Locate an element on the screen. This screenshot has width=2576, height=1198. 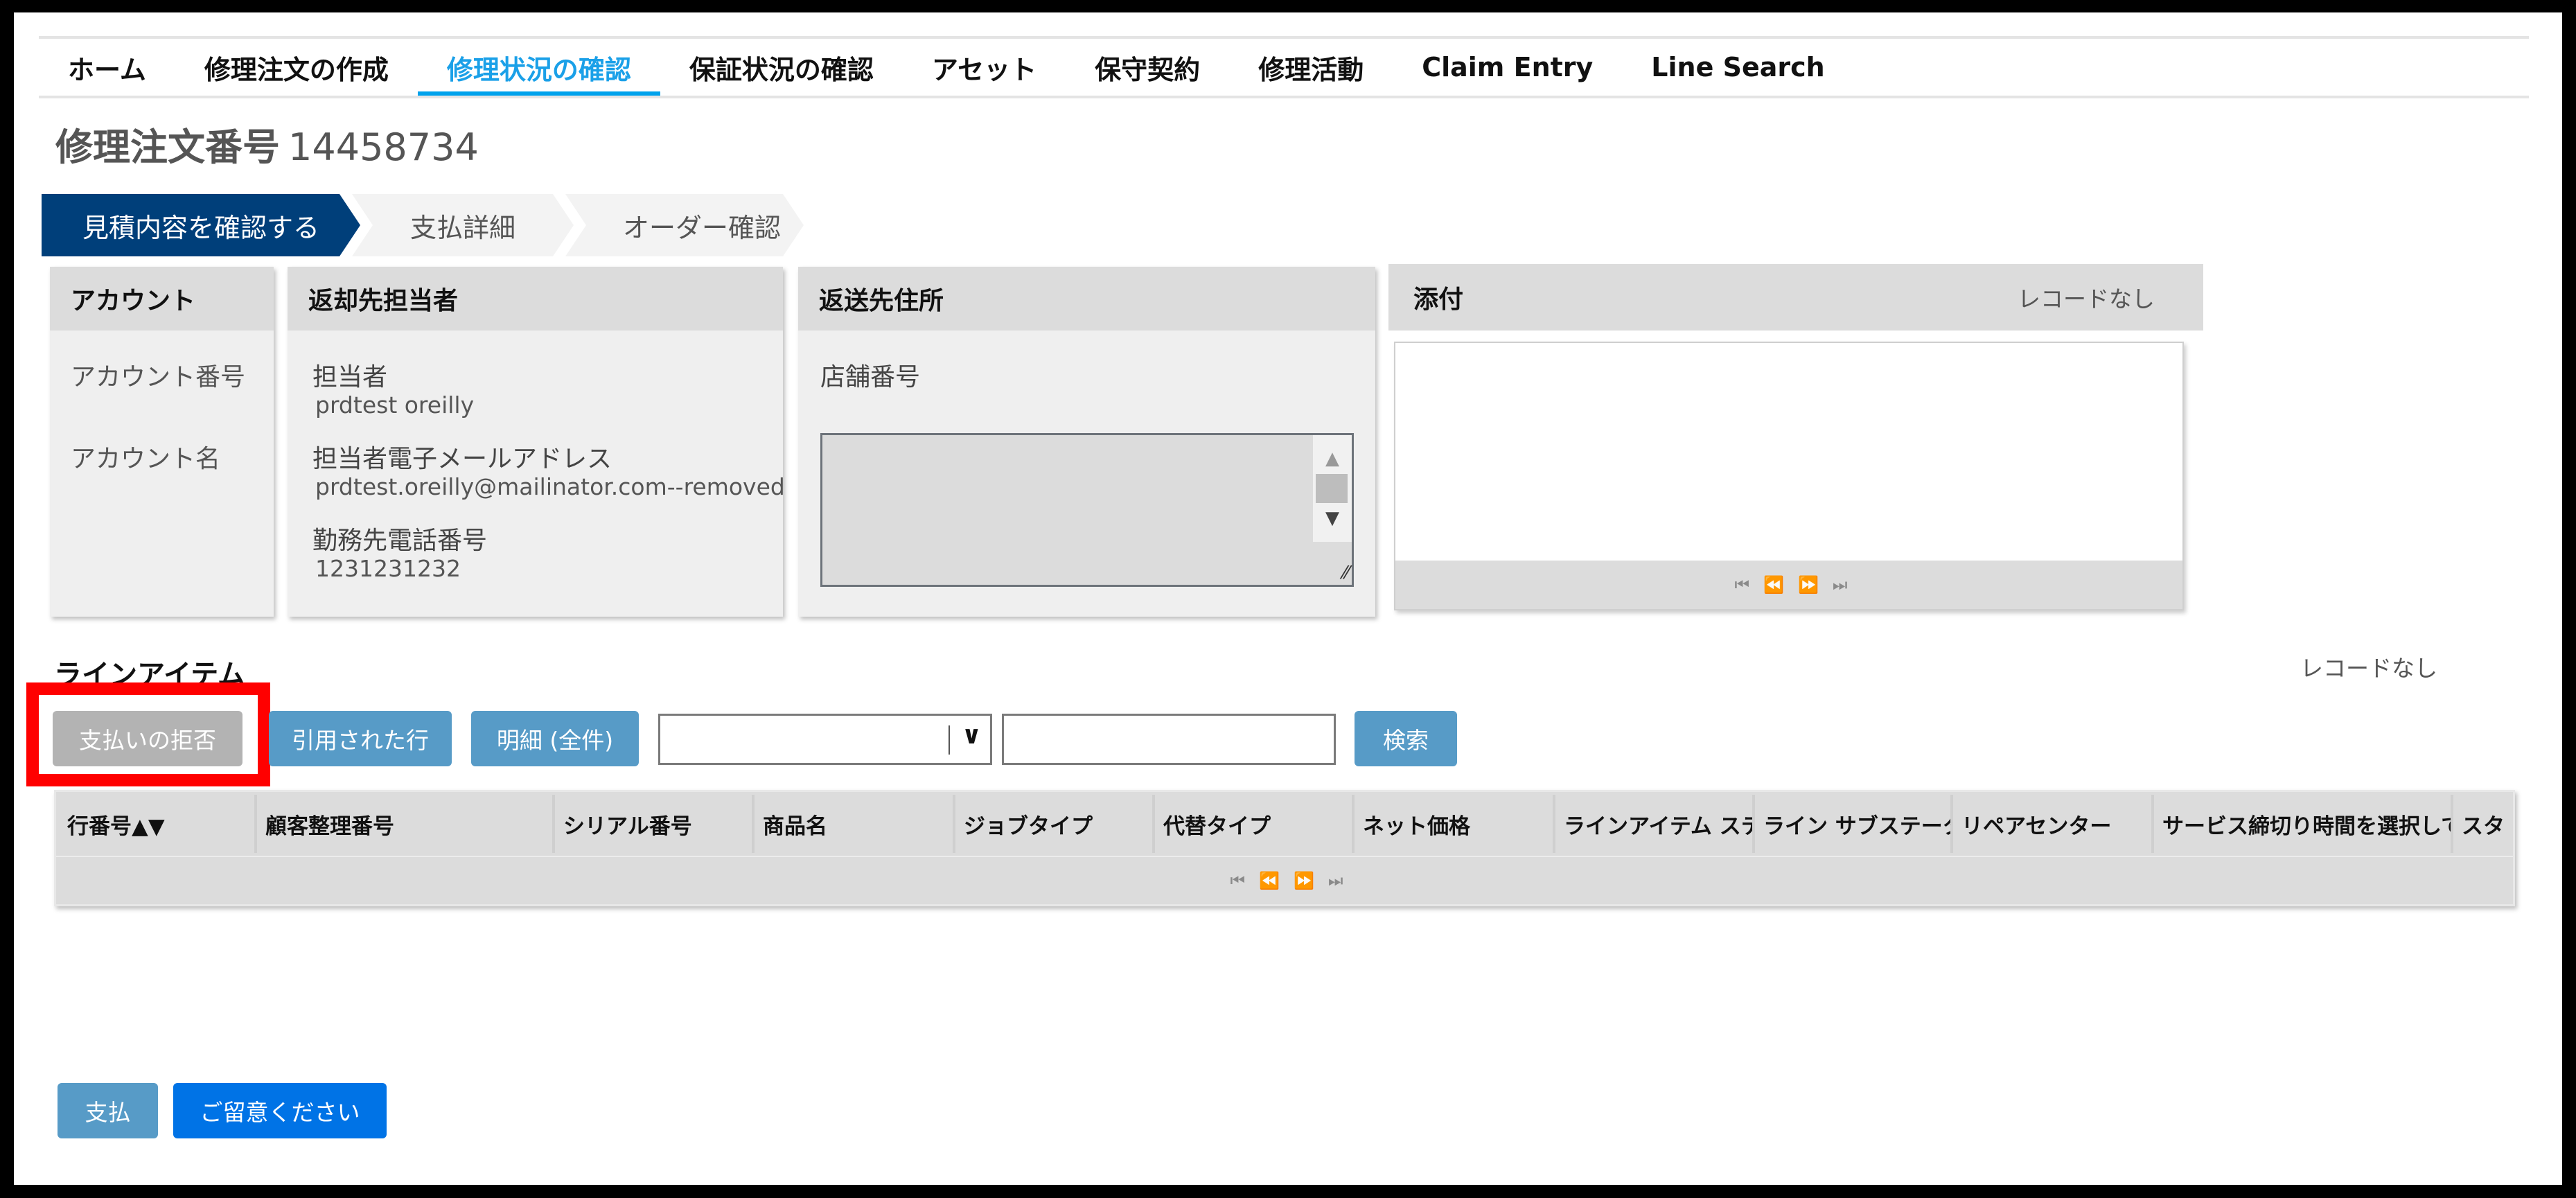
account-card-title: アカウント is located at coordinates (162, 299).